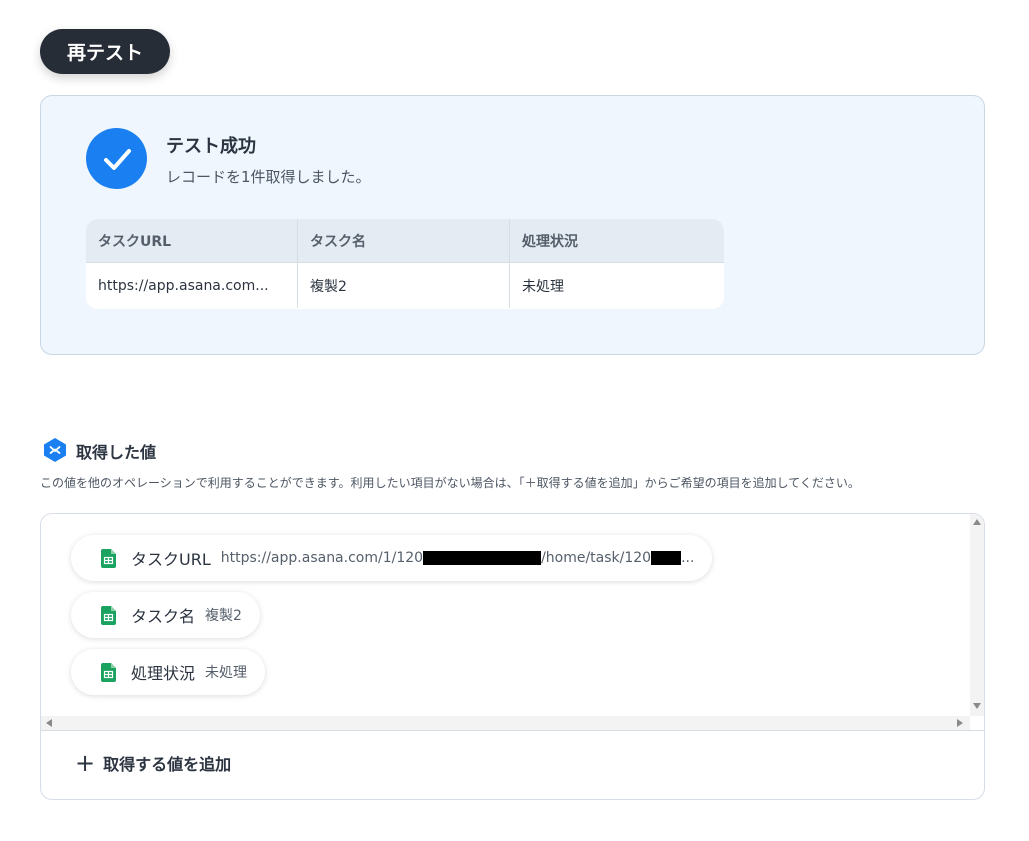  Describe the element at coordinates (960, 723) in the screenshot. I see `scroll-right-icon` at that location.